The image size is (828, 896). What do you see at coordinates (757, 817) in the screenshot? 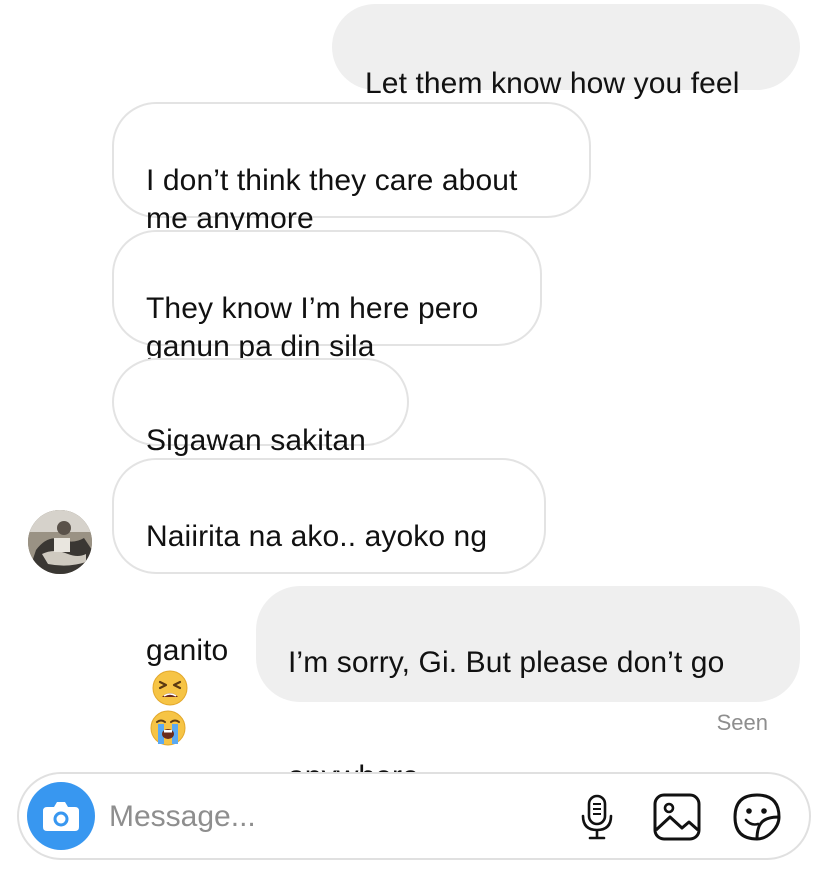
I see `sticker-icon` at bounding box center [757, 817].